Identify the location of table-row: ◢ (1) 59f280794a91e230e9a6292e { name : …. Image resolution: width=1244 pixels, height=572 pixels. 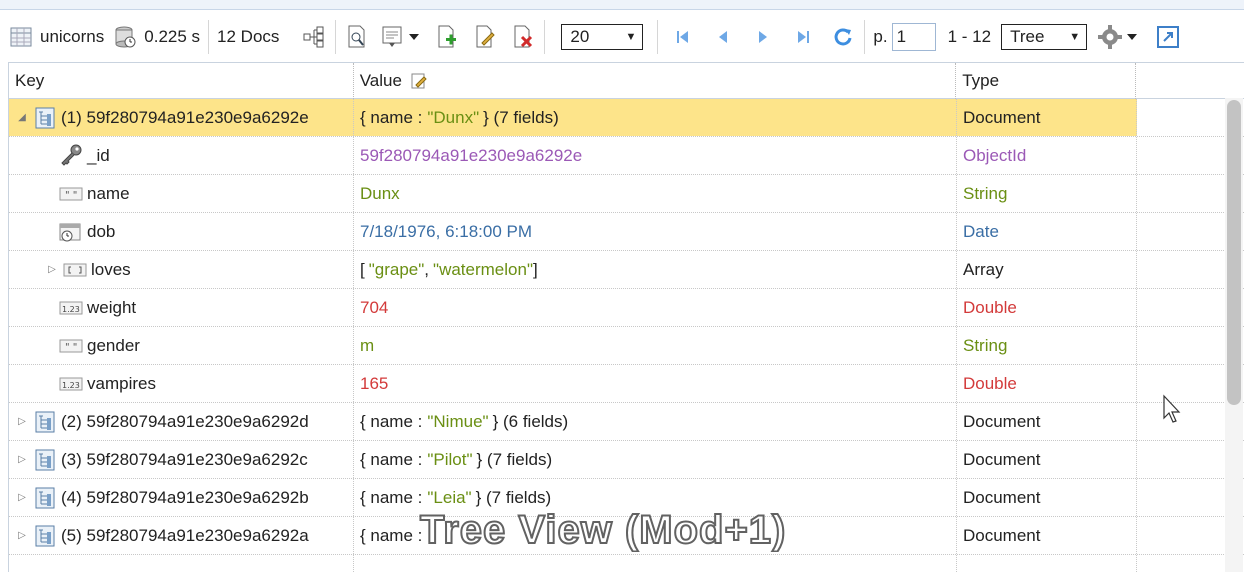
(626, 118).